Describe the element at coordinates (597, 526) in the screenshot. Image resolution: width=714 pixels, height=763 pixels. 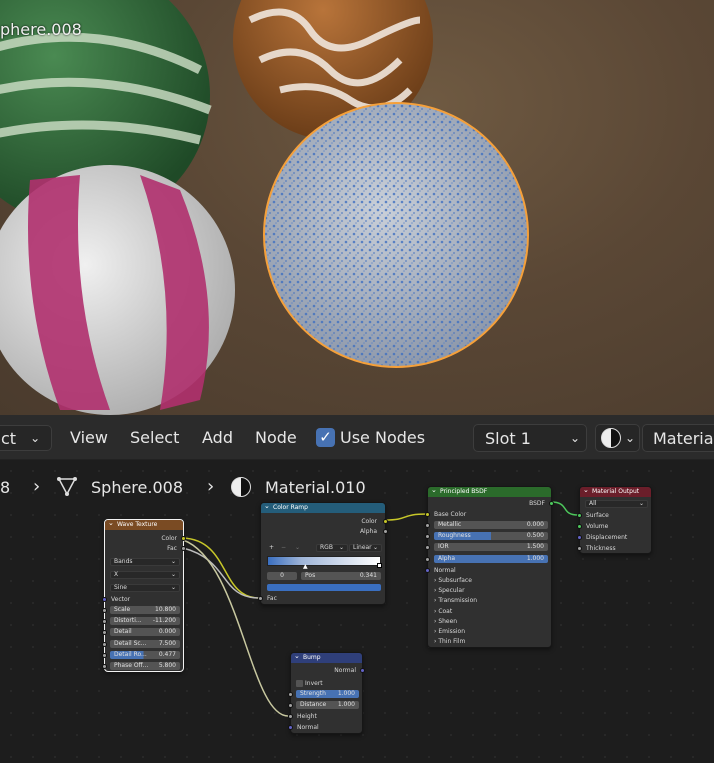
I see `input-volume-label: Volume` at that location.